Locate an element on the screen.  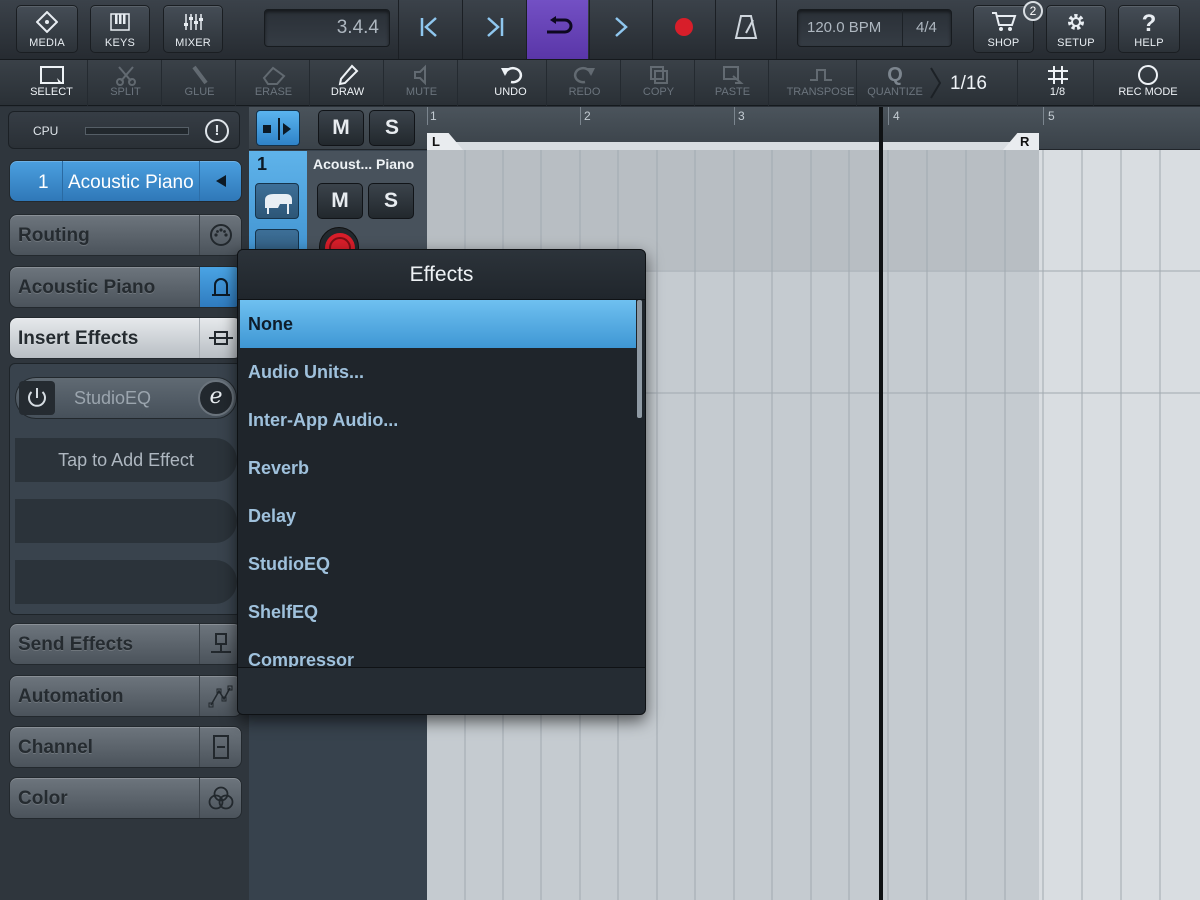
playhead-cursor is located at coordinates (881, 503).